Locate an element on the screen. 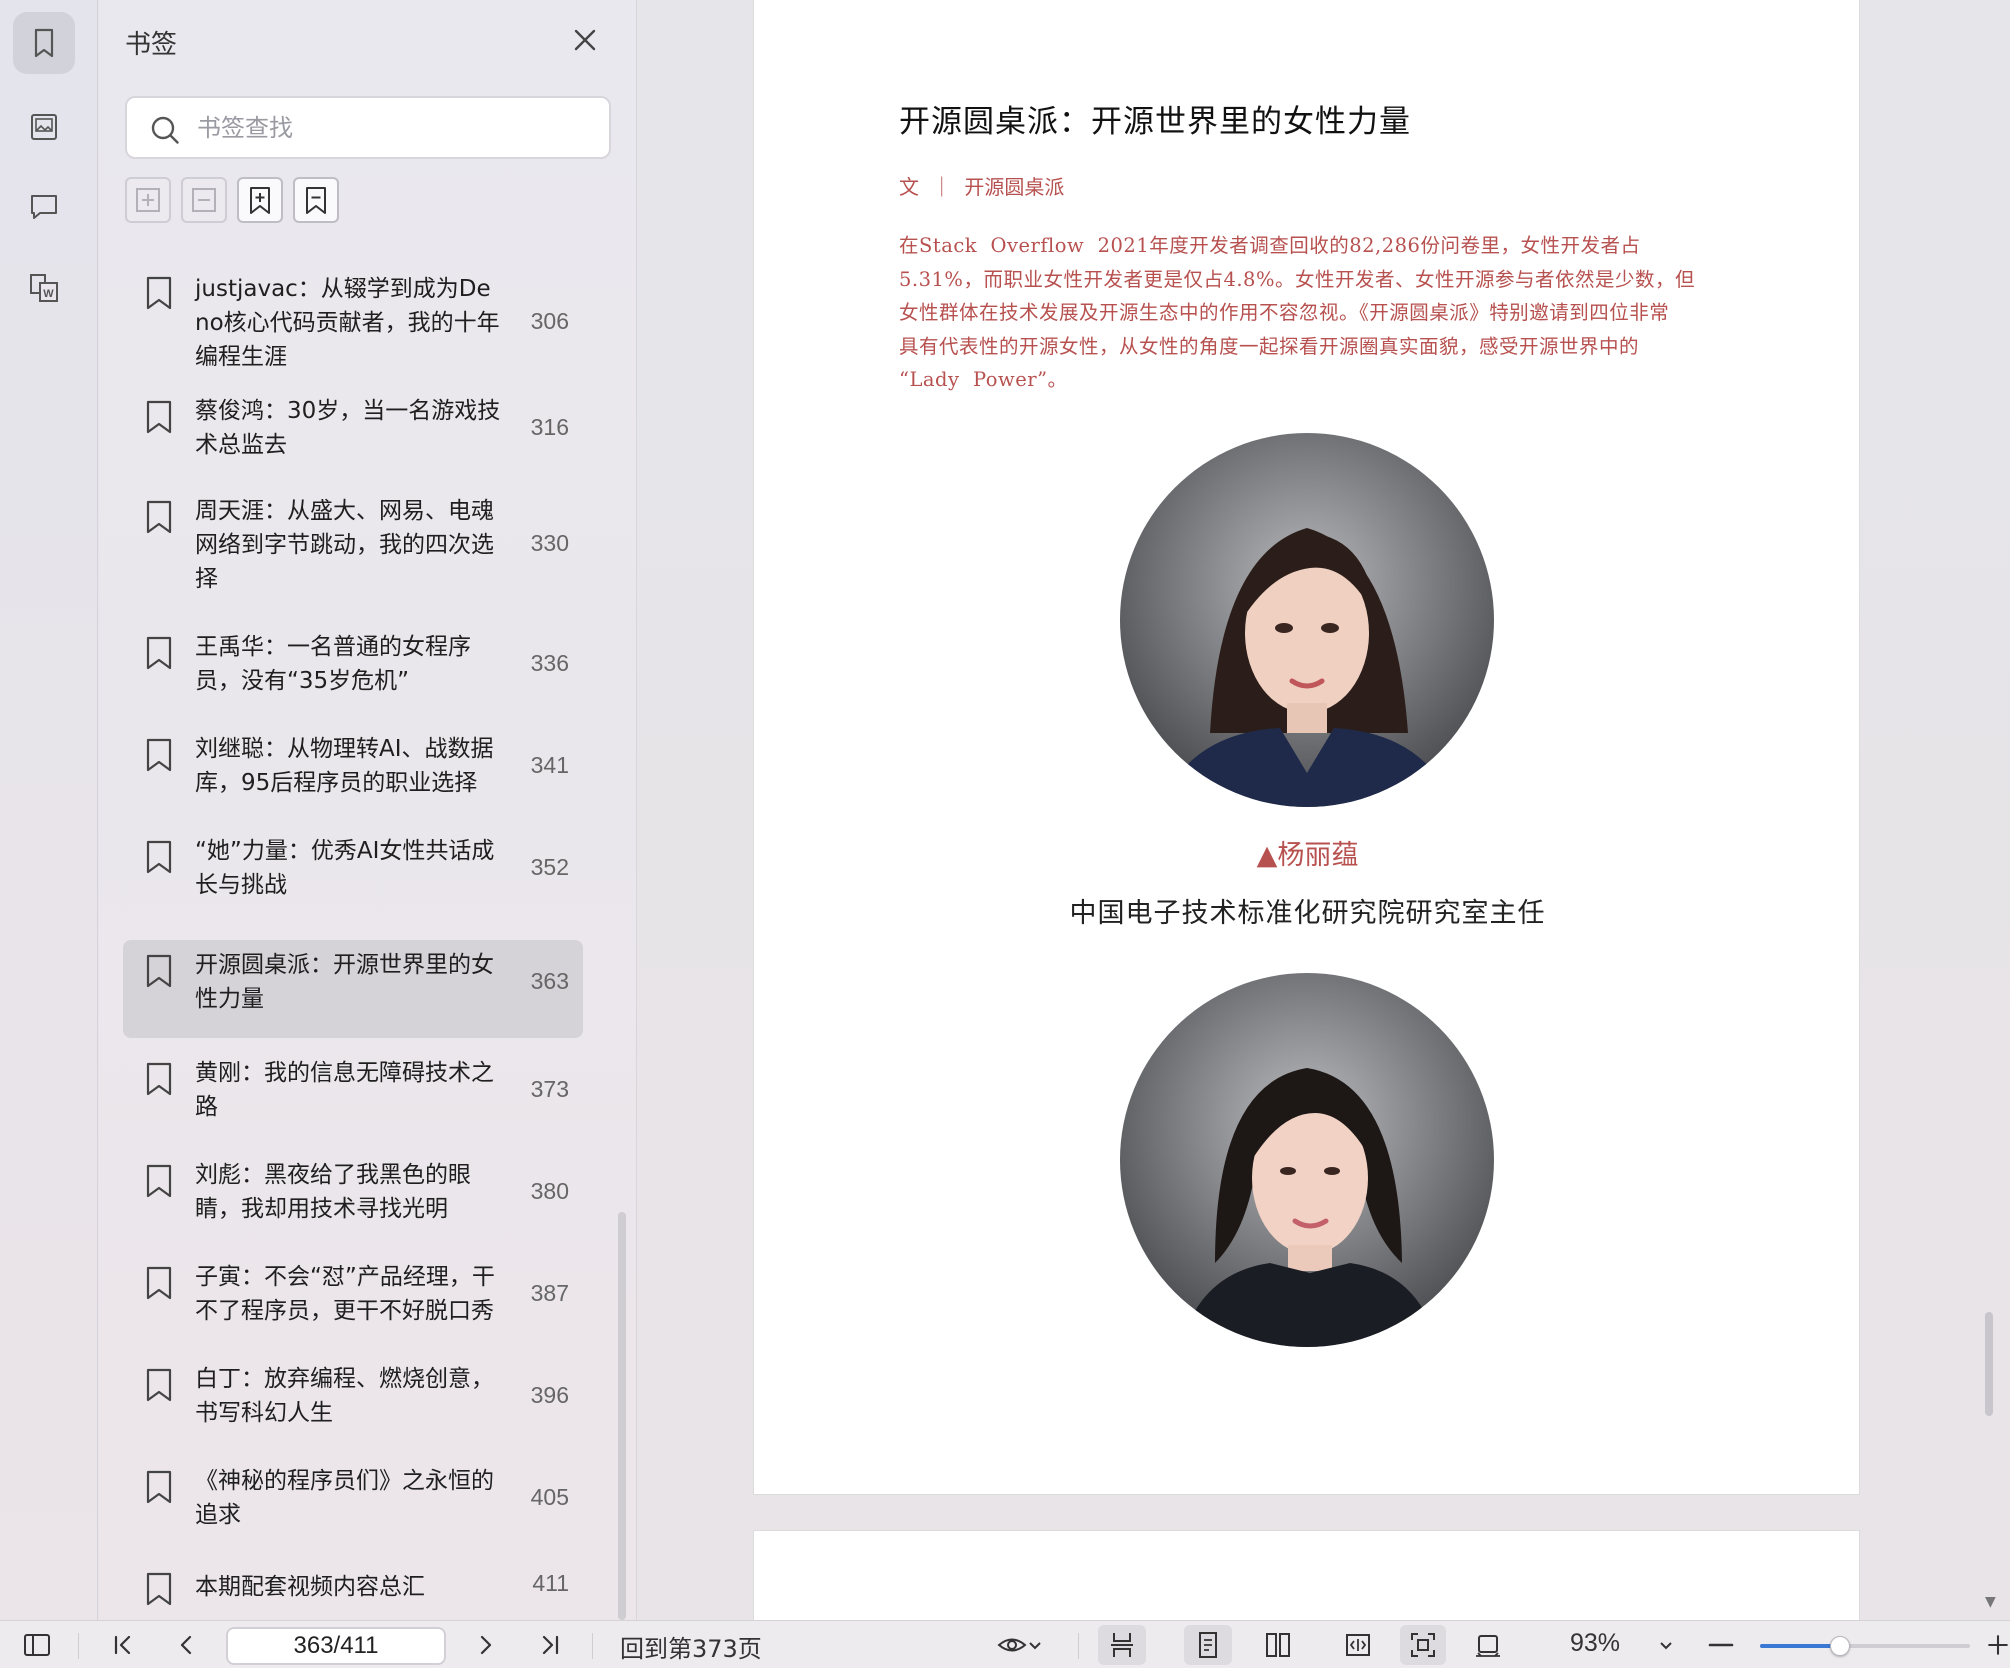 The height and width of the screenshot is (1668, 2010). remove-bookmark-icon is located at coordinates (316, 200).